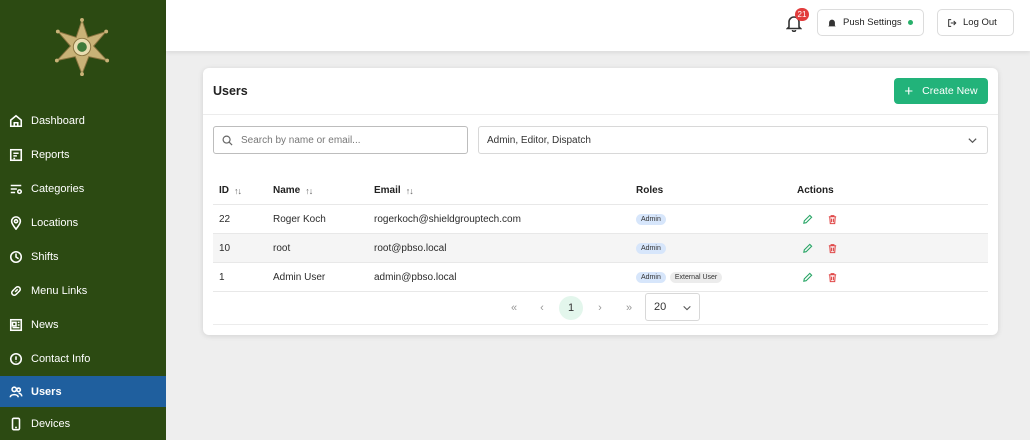  What do you see at coordinates (16, 359) in the screenshot?
I see `info-icon` at bounding box center [16, 359].